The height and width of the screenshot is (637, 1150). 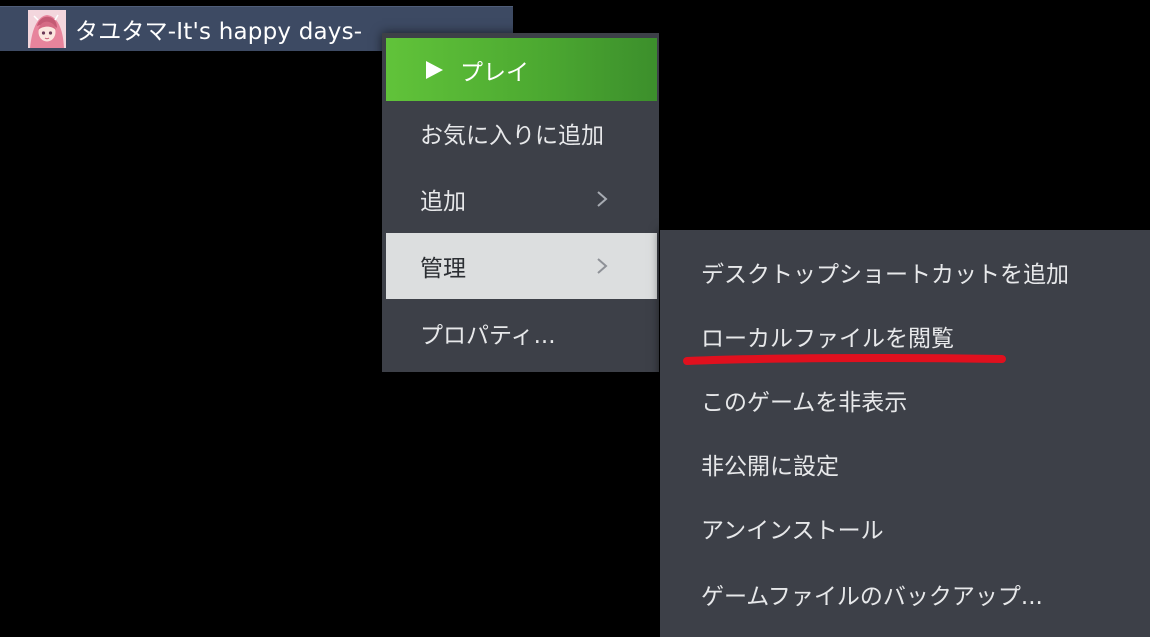 I want to click on red-underline-annotation, so click(x=844, y=359).